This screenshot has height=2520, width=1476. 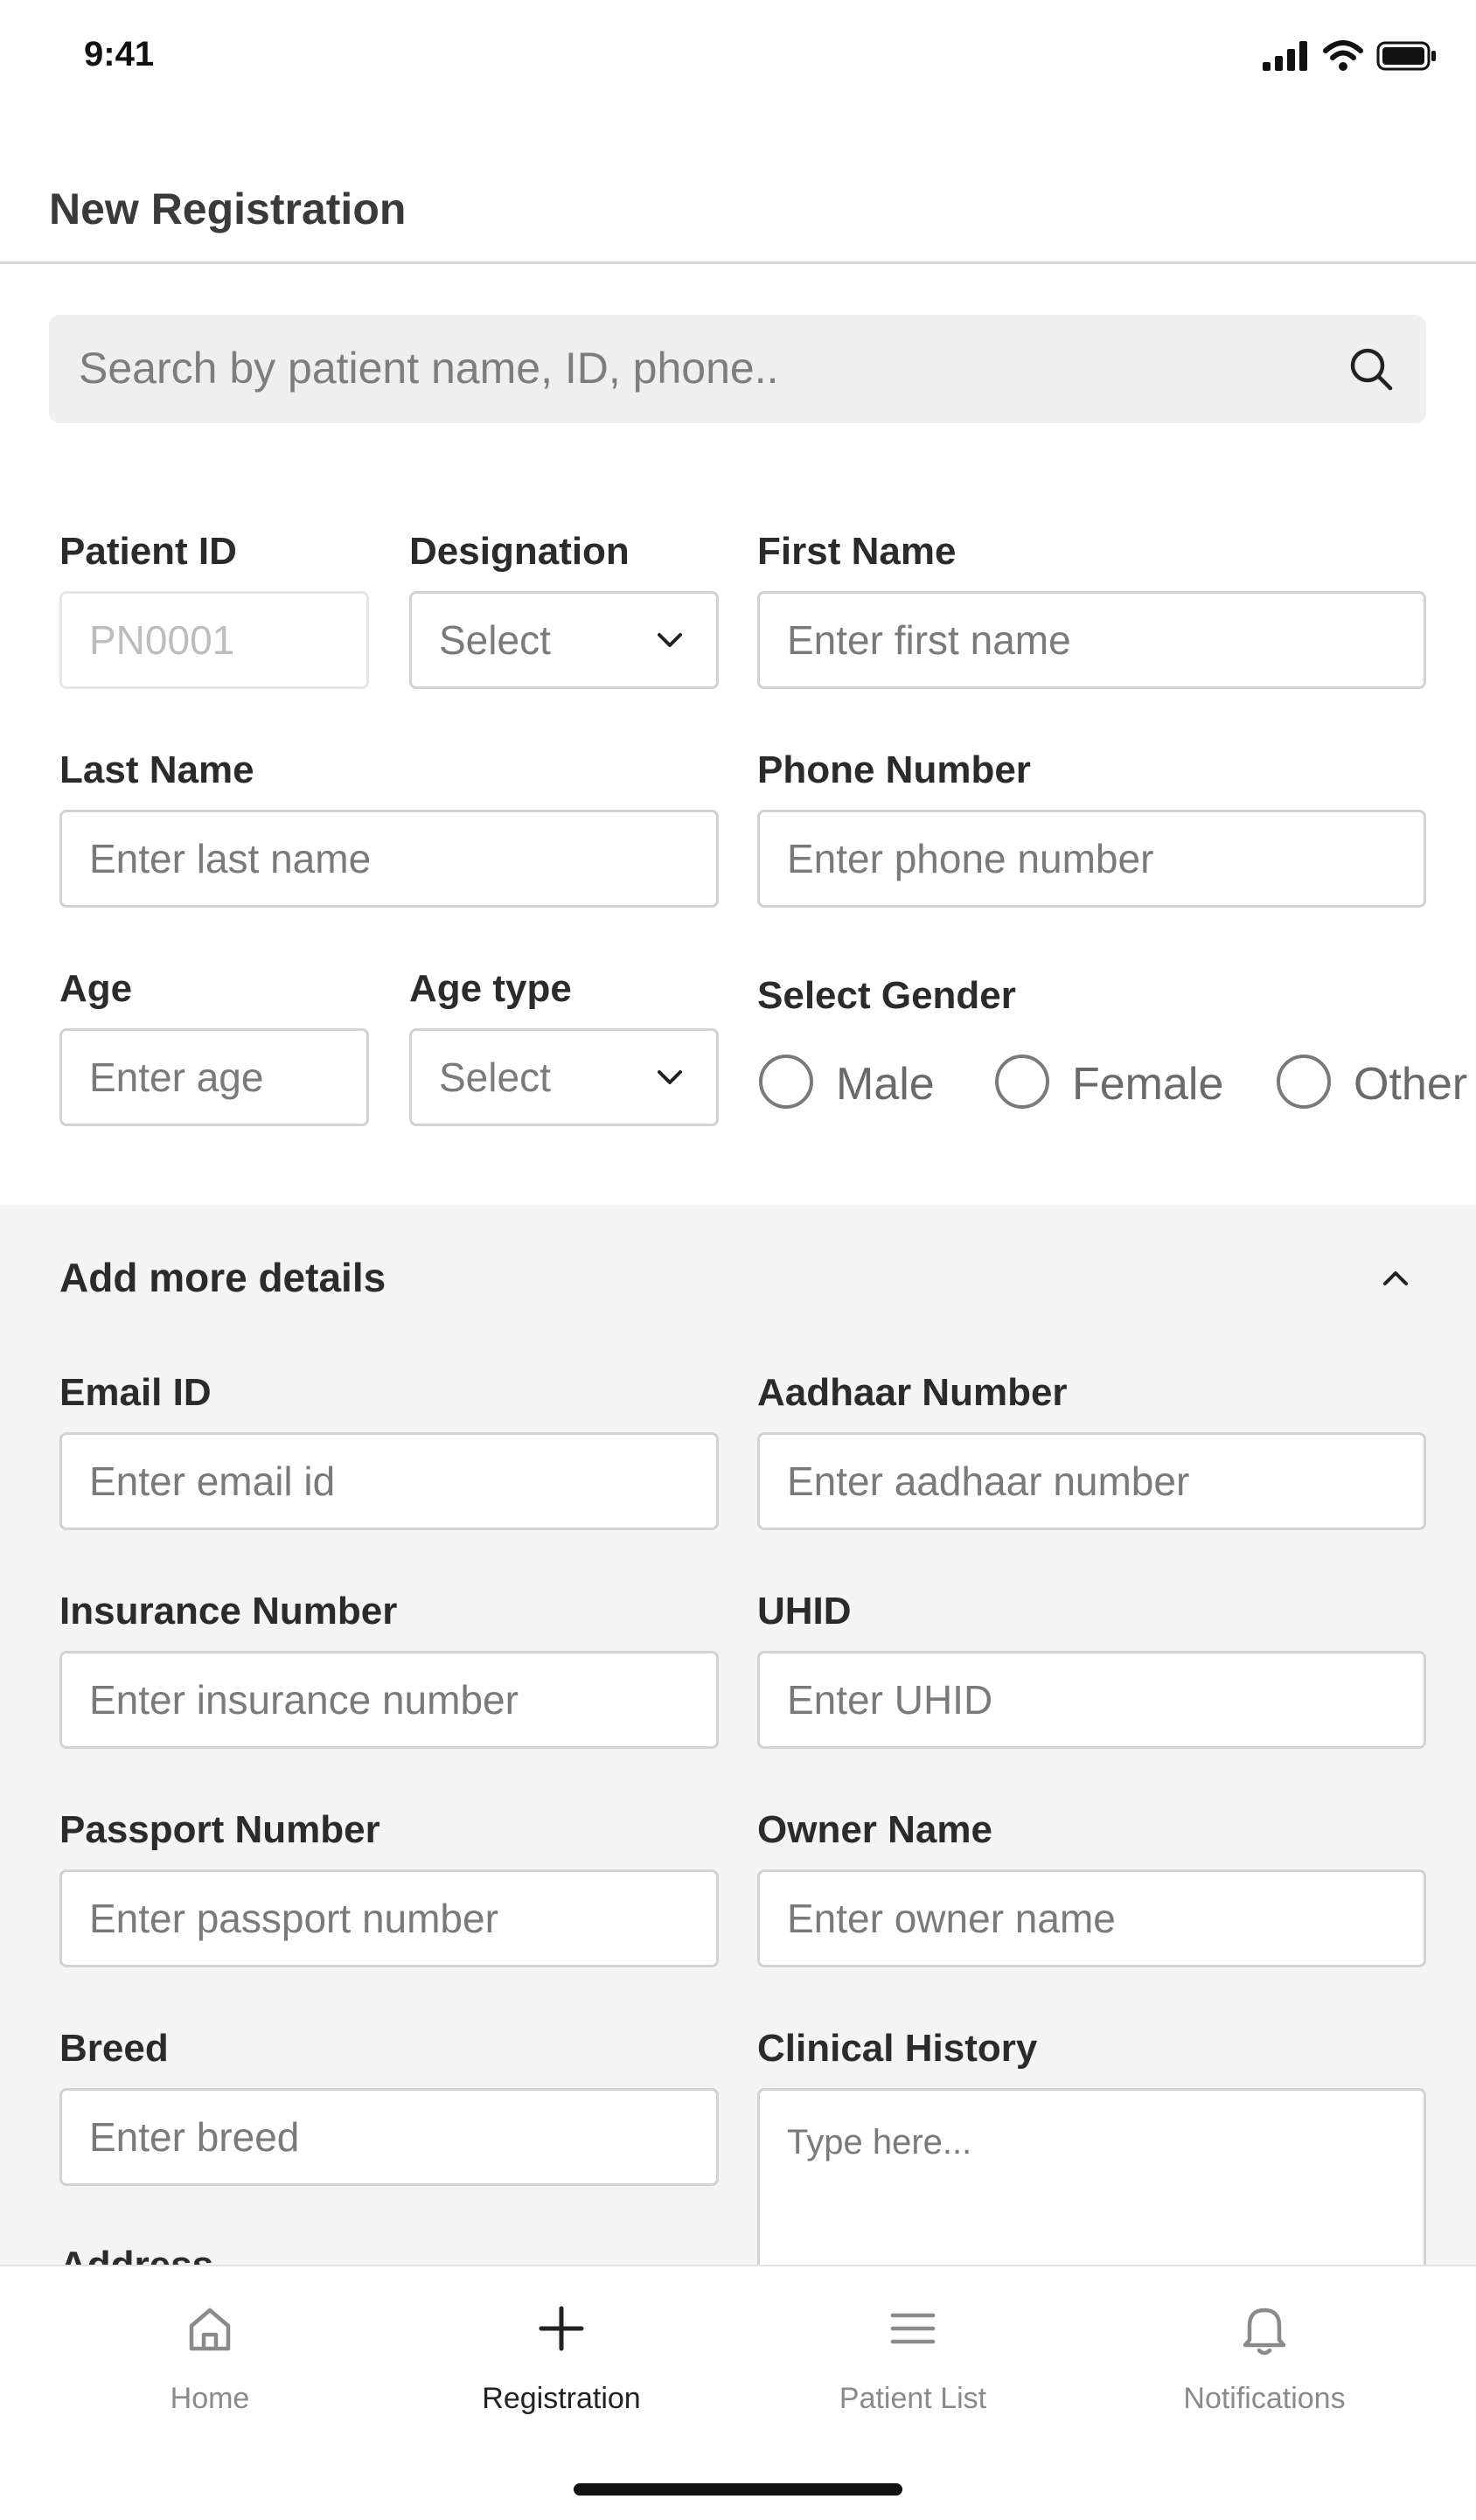 I want to click on email-label: Email ID, so click(x=135, y=1392).